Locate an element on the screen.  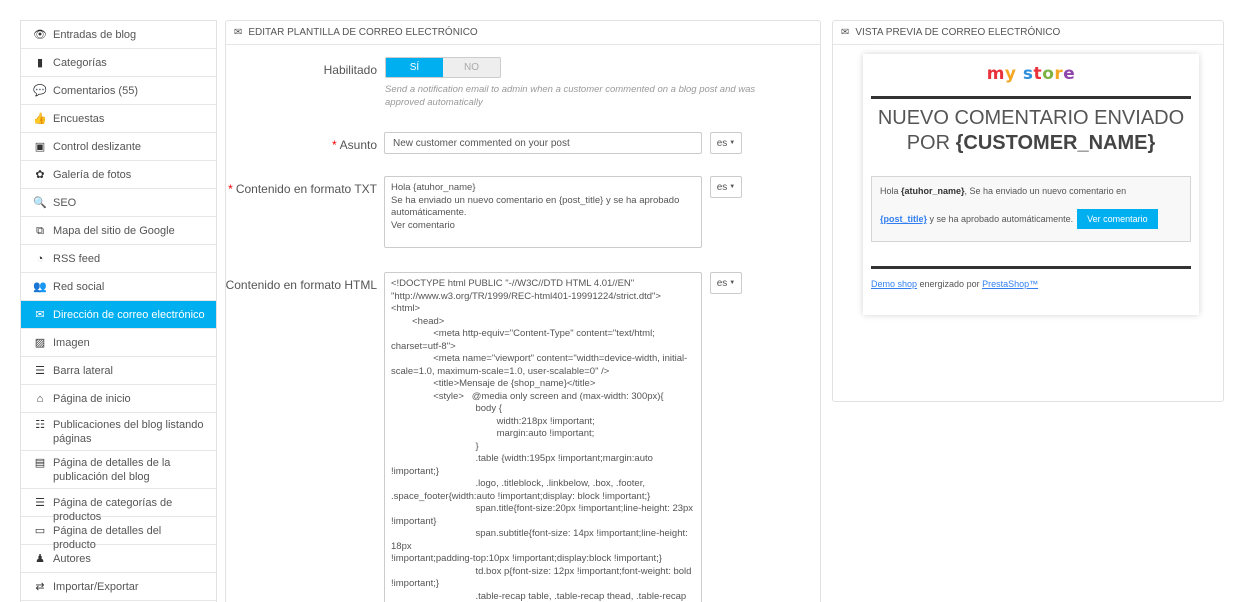
txt-lang-button: es ▼ is located at coordinates (726, 187).